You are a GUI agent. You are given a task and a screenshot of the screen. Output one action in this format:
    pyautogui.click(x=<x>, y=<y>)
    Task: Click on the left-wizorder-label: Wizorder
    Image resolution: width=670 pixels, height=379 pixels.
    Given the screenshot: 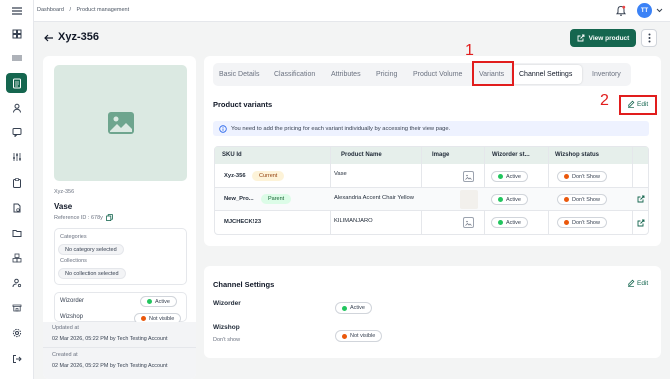 What is the action you would take?
    pyautogui.click(x=72, y=301)
    